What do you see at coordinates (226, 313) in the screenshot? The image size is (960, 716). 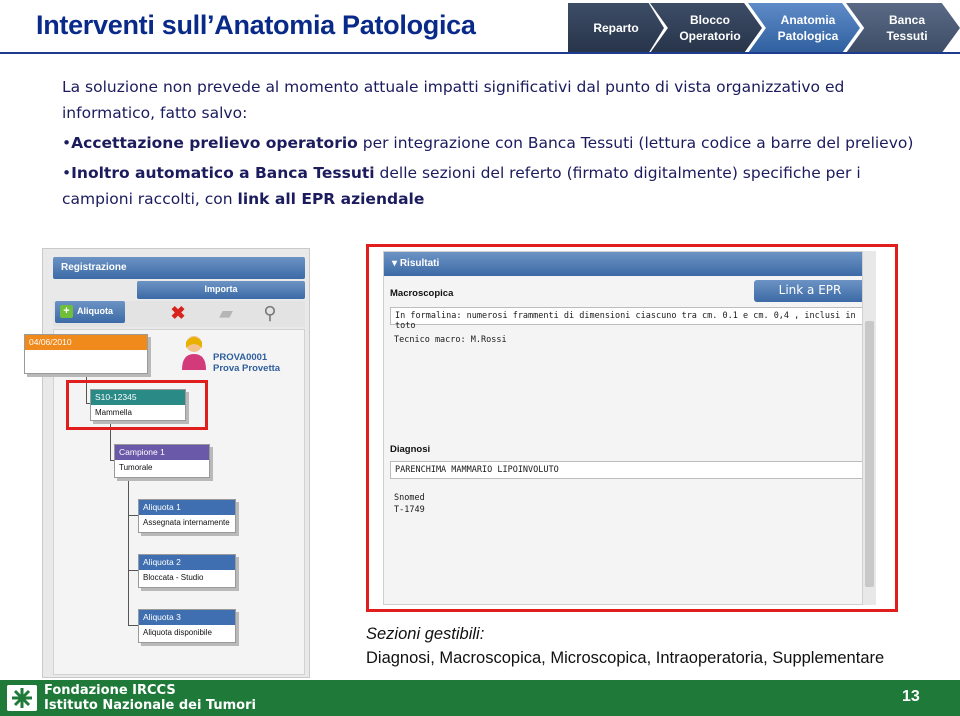 I see `eraser-icon: ▰` at bounding box center [226, 313].